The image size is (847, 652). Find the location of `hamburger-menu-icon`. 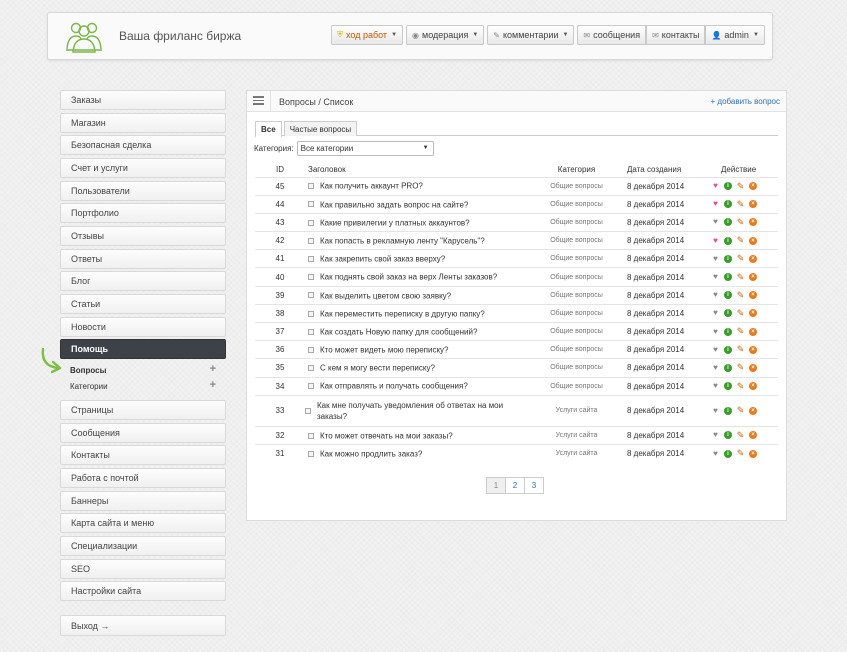

hamburger-menu-icon is located at coordinates (258, 101).